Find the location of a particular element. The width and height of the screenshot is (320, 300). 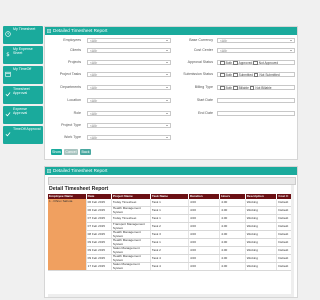

billing-not-billable-checkbox is located at coordinates (252, 88).